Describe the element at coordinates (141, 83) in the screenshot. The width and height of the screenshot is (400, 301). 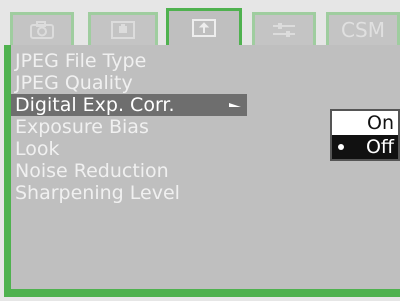
I see `menu-item-jpeg-quality: JPEG Quality` at that location.